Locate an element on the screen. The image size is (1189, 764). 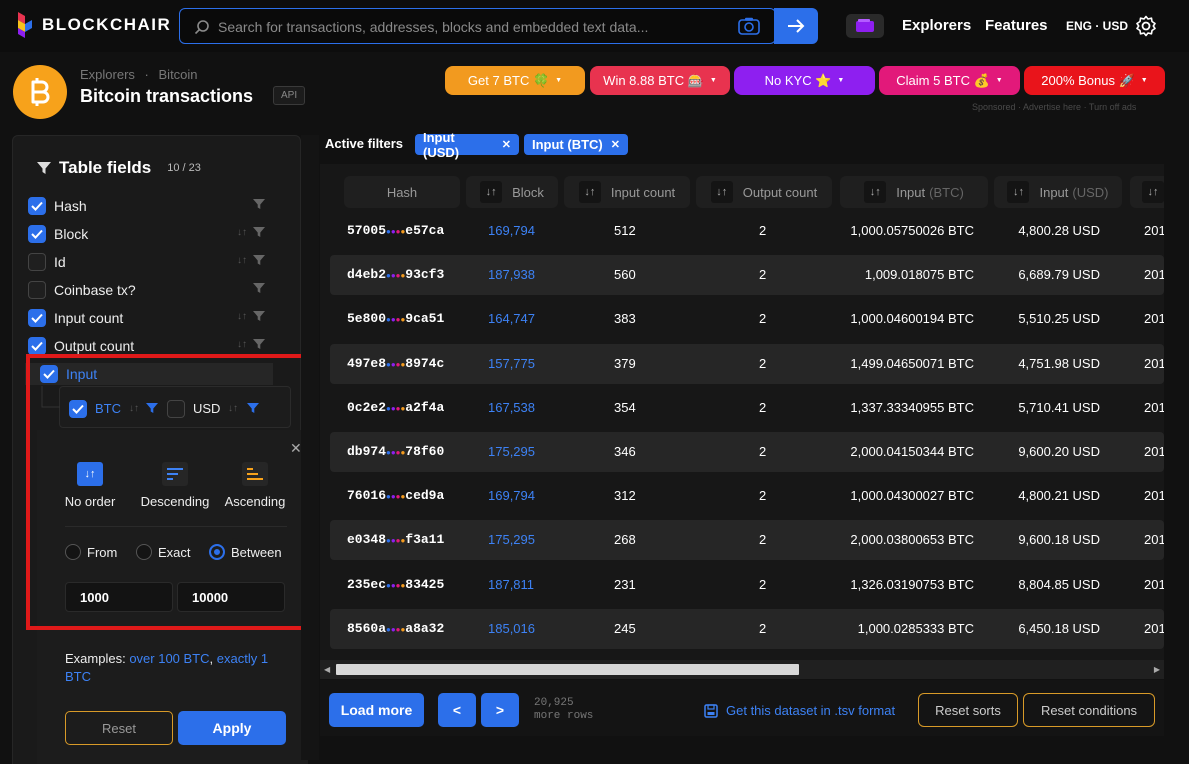
field-input: Input is located at coordinates (149, 374).